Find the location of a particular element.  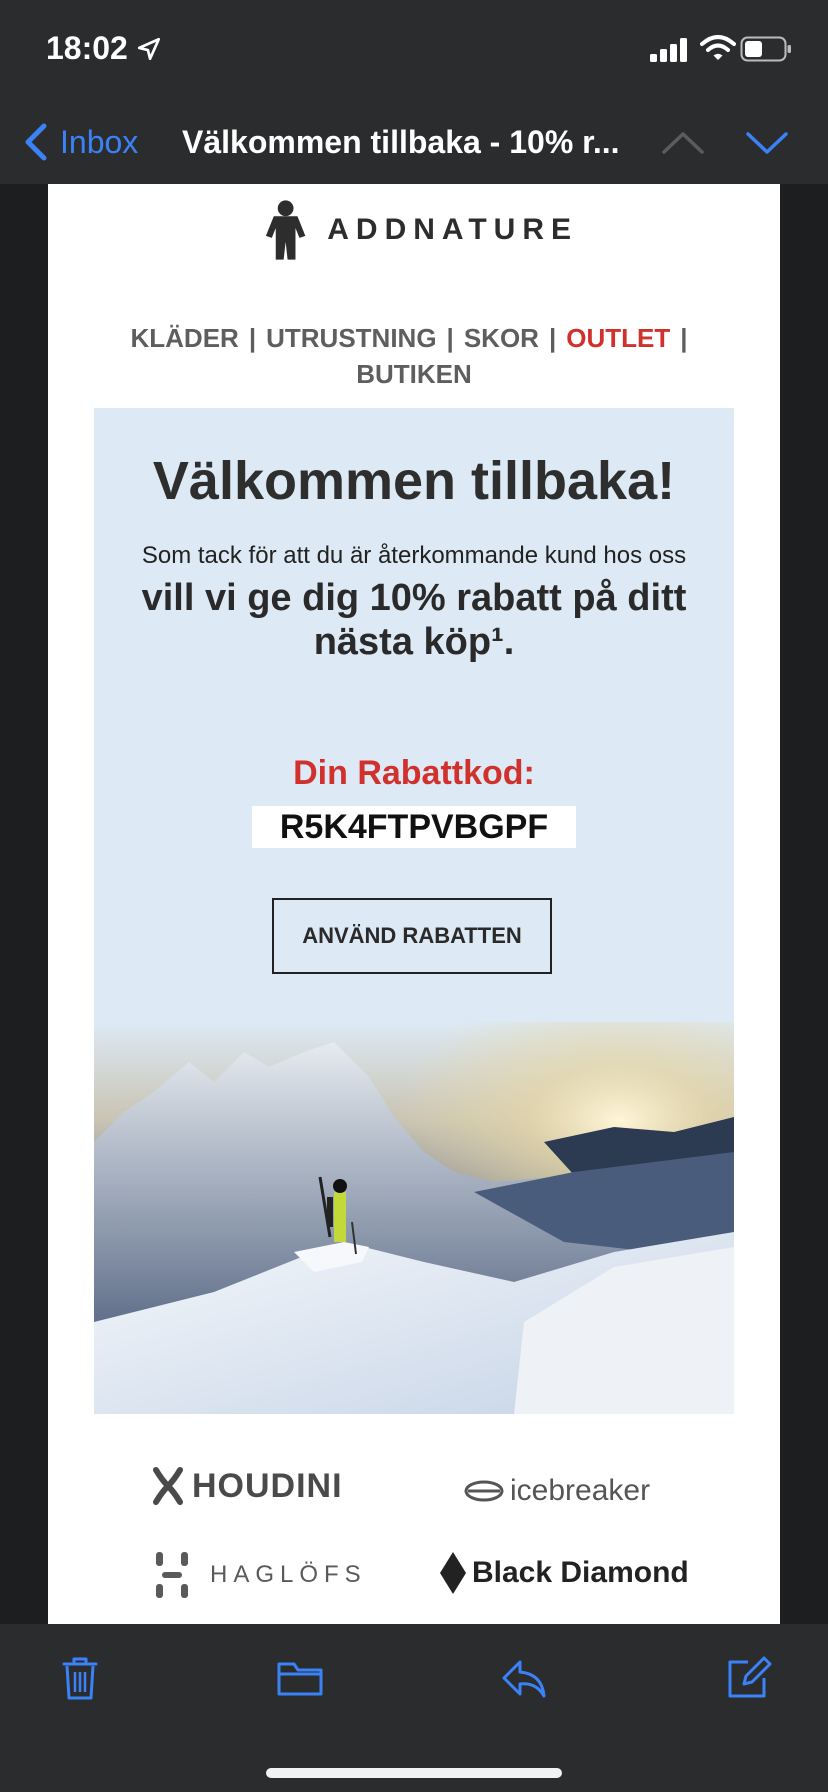

brand-haglofs-name: HAGLÖFS is located at coordinates (288, 1574).